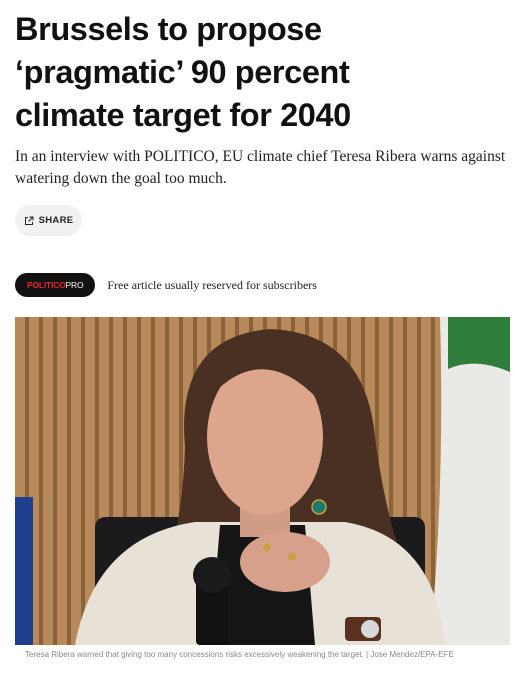  What do you see at coordinates (182, 72) in the screenshot?
I see `headline-line: ‘pragmatic’ 90 percent` at bounding box center [182, 72].